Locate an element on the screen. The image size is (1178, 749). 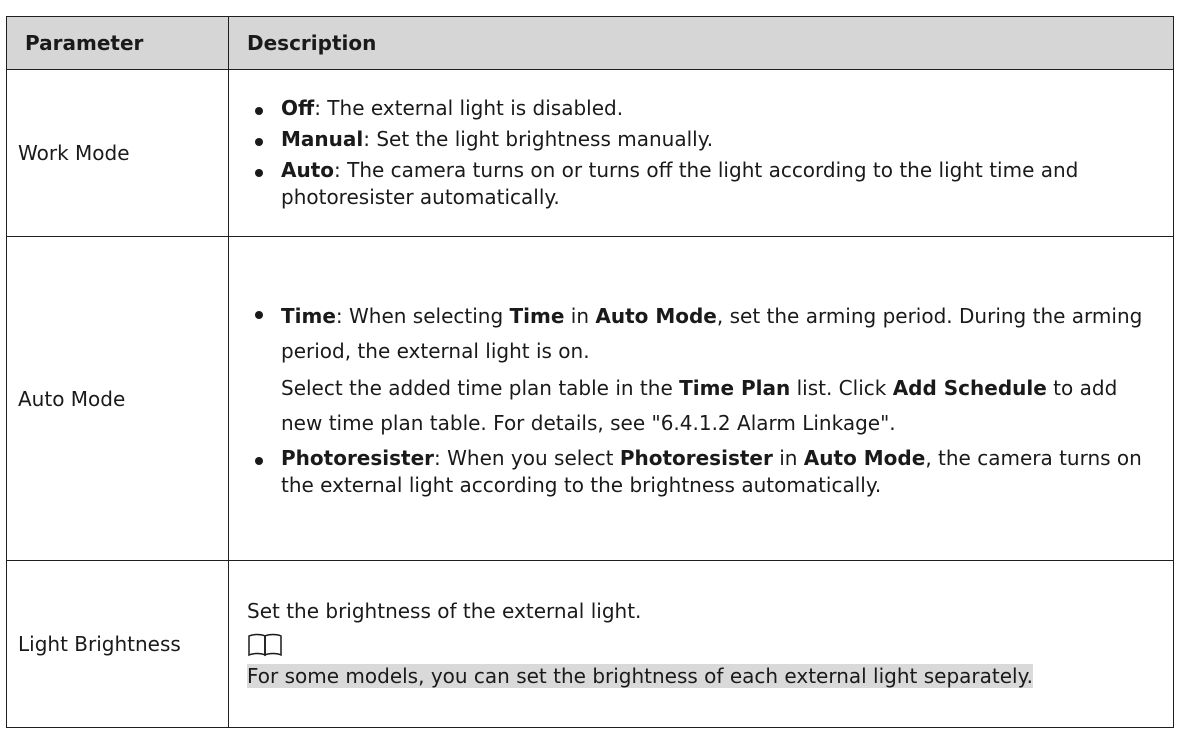
header-parameter: Parameter is located at coordinates (117, 43).